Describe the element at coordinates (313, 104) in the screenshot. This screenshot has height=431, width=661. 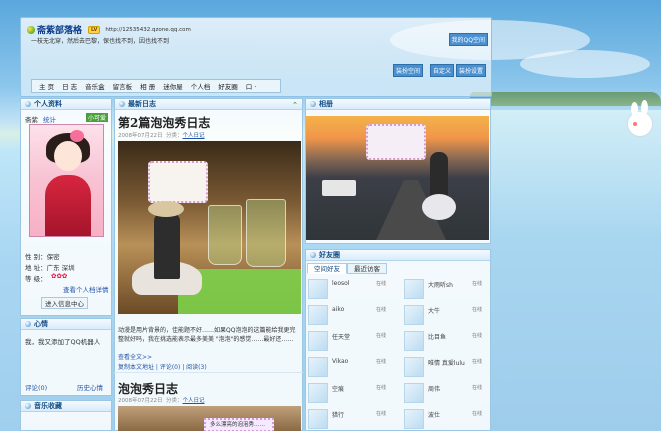
I see `album-icon` at that location.